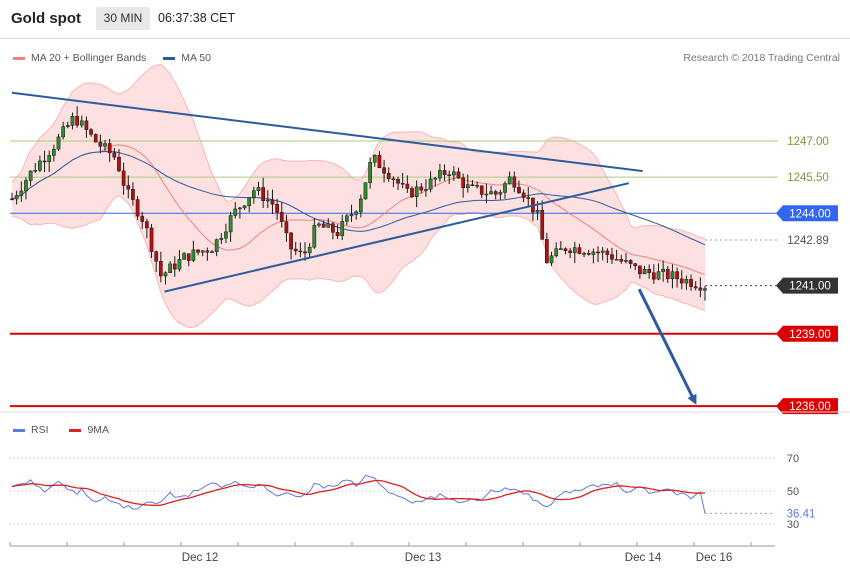 This screenshot has width=850, height=576. I want to click on price-tag-1247.00: 1247.00, so click(808, 142).